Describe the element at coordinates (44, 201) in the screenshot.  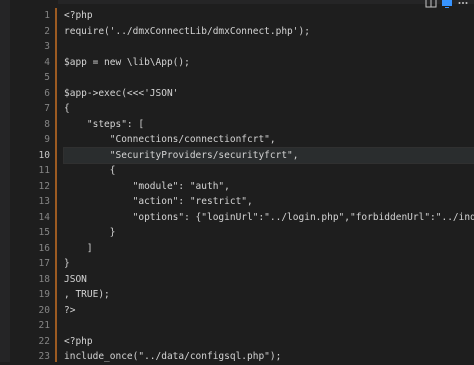
I see `line-number: 13` at that location.